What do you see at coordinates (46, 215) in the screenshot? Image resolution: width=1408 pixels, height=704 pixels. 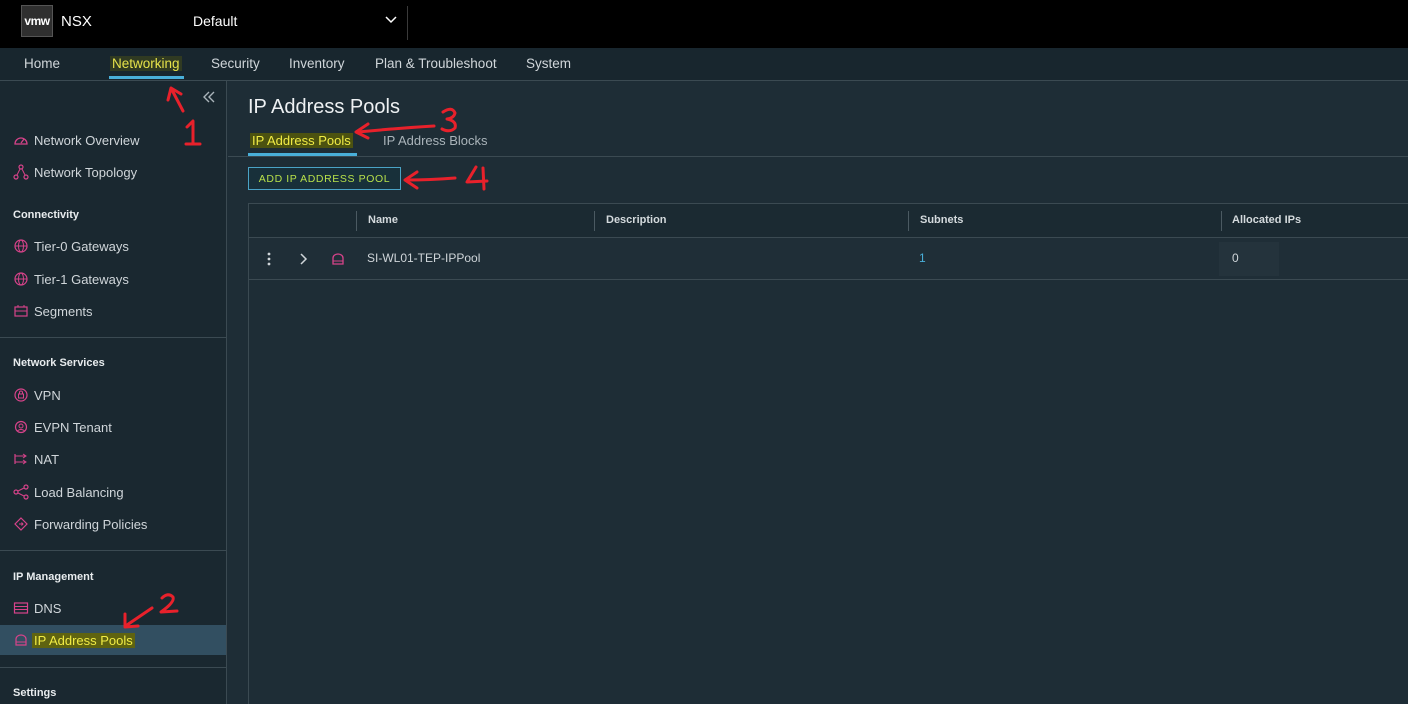 I see `section-header-connectivity: Connectivity` at bounding box center [46, 215].